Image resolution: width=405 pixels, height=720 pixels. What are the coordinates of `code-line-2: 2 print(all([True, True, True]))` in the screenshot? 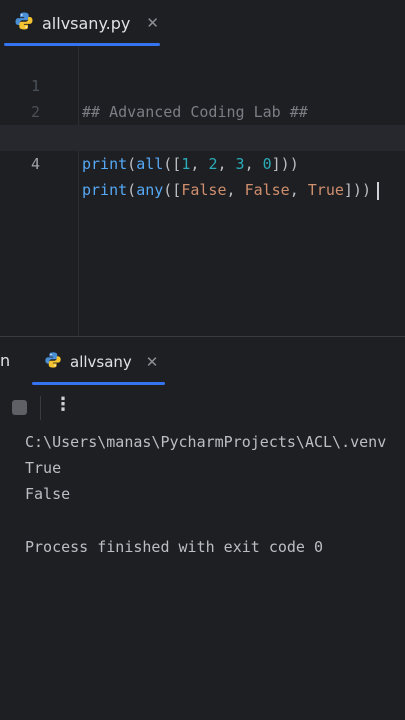 It's located at (202, 110).